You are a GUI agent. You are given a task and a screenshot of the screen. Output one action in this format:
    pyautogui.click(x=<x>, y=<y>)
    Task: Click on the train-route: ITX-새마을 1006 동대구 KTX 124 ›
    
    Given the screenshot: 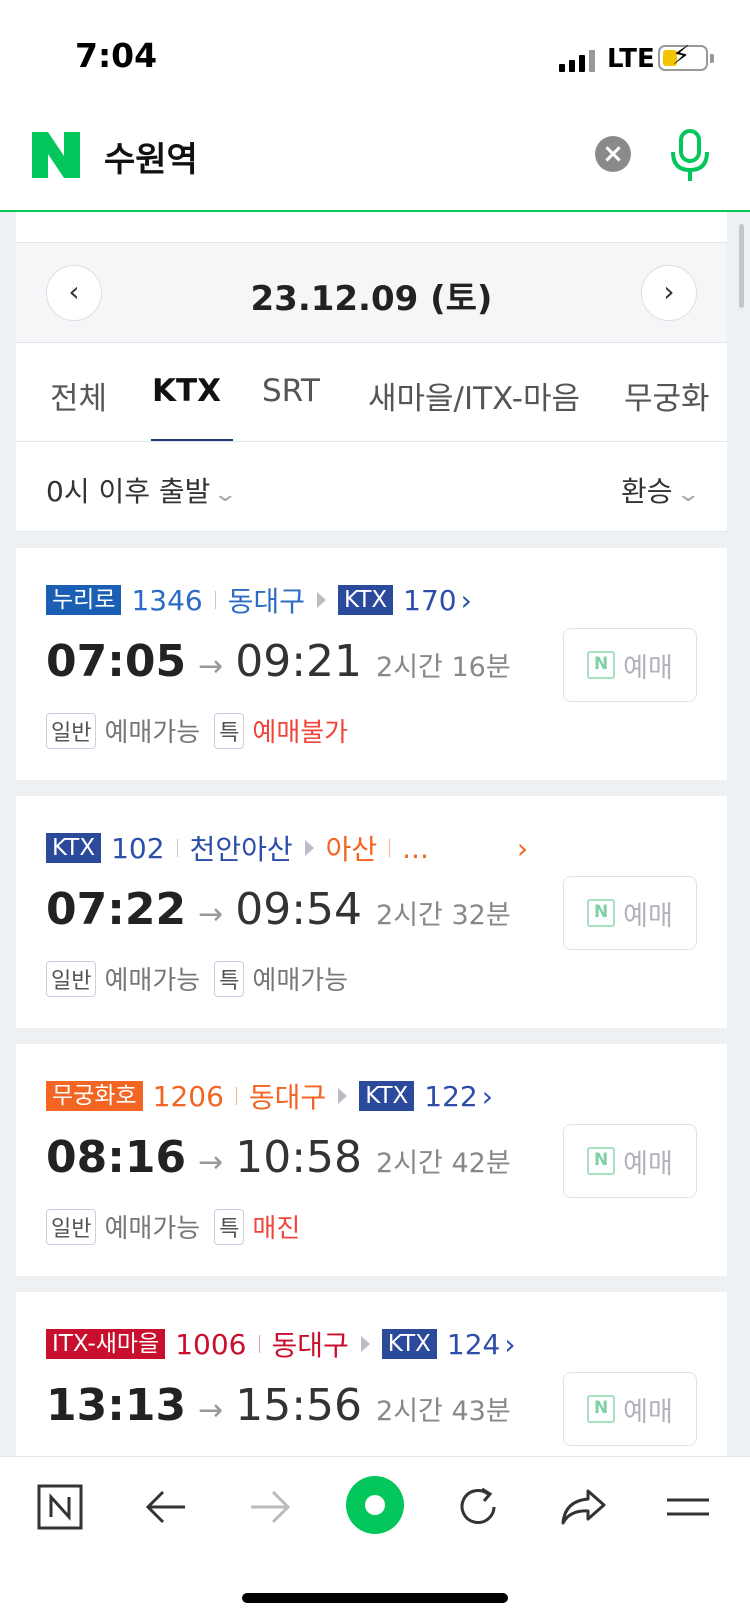 What is the action you would take?
    pyautogui.click(x=281, y=1344)
    